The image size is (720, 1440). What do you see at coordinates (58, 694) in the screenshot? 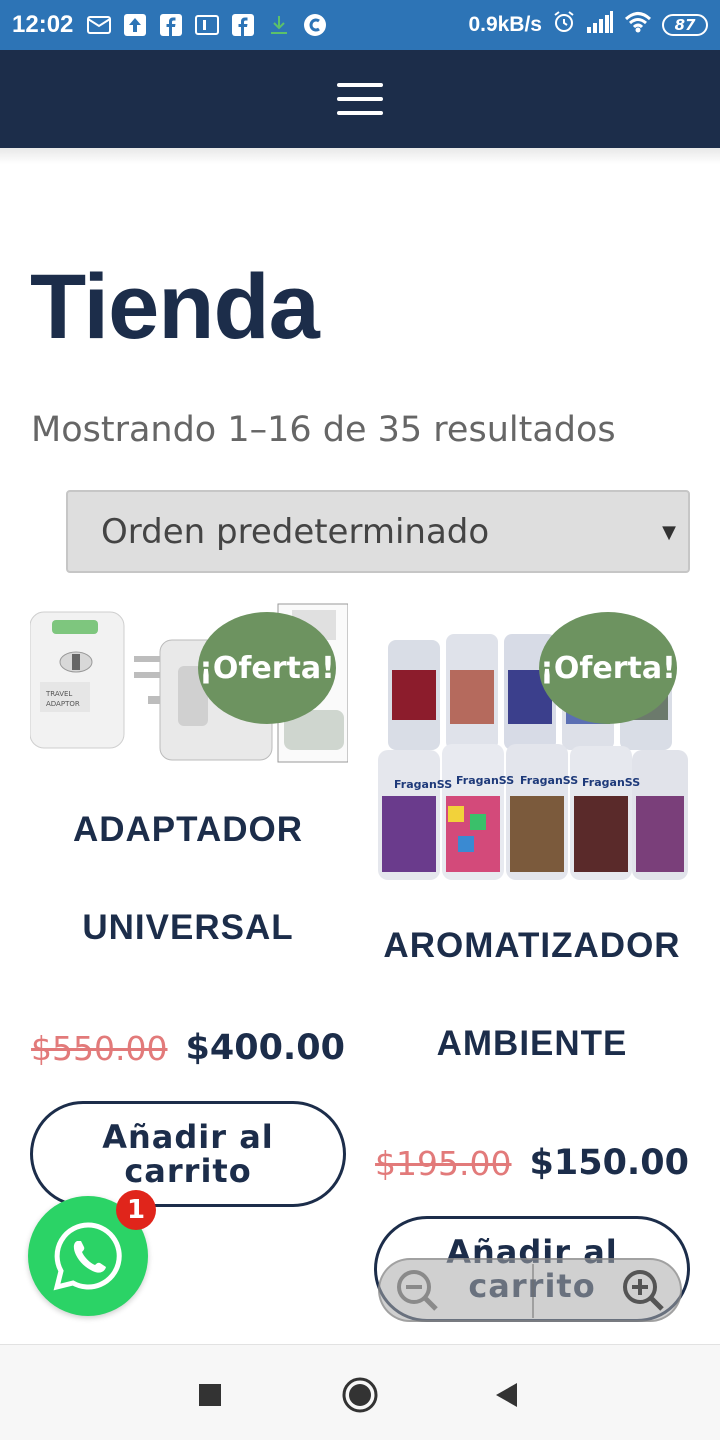
I see `svg-text: TRAVEL` at bounding box center [58, 694].